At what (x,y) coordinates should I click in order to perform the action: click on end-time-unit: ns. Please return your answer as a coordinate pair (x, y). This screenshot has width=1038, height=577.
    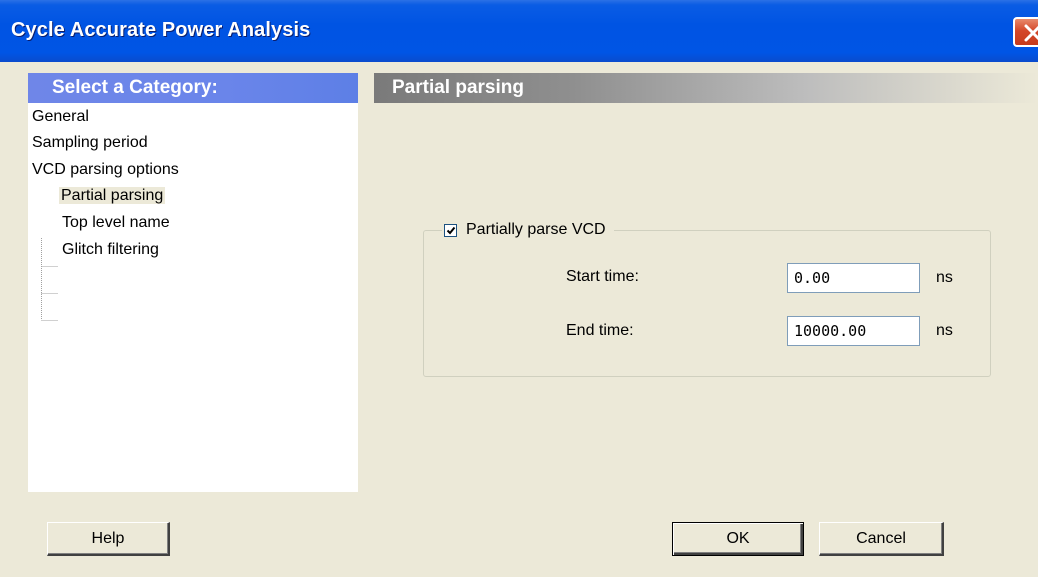
    Looking at the image, I should click on (944, 330).